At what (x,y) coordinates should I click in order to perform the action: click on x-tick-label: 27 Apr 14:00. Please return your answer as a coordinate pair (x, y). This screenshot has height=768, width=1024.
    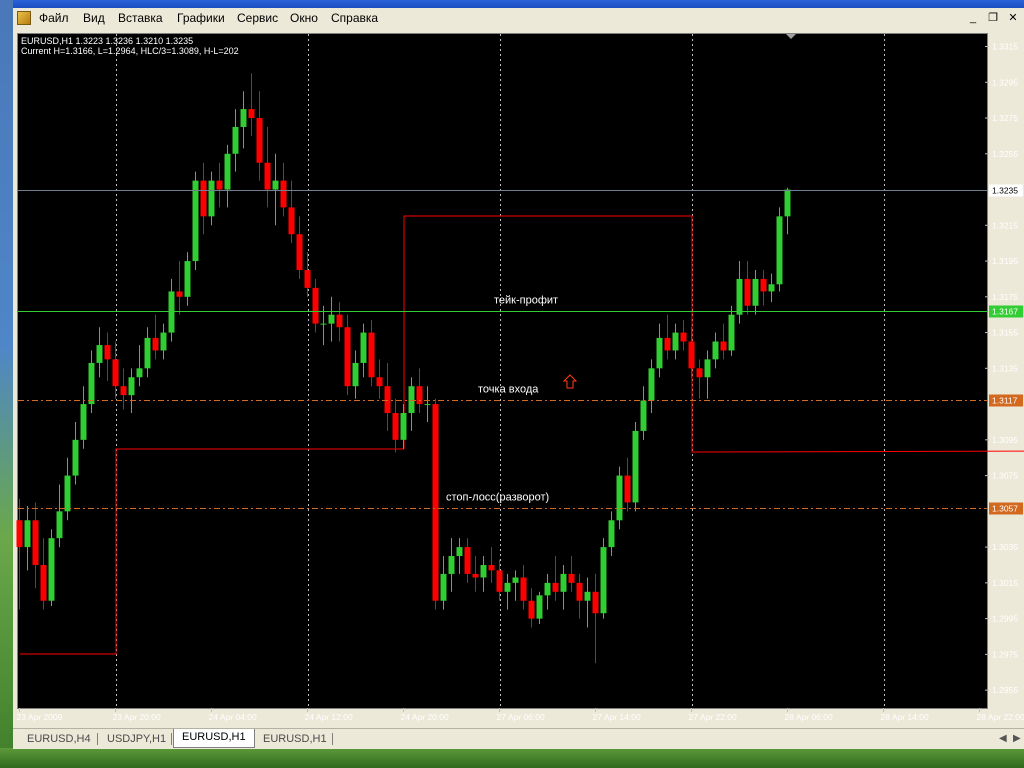
    Looking at the image, I should click on (617, 717).